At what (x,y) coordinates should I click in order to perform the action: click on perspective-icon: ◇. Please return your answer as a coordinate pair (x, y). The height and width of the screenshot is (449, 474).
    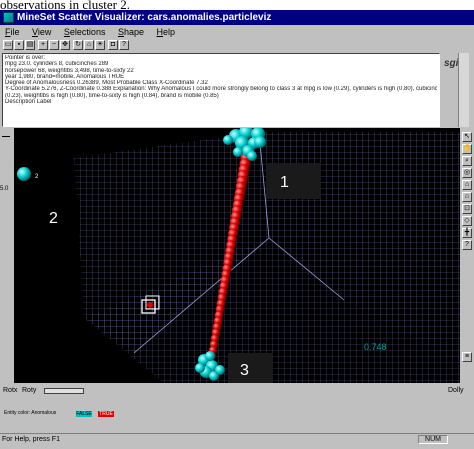
    Looking at the image, I should click on (467, 221).